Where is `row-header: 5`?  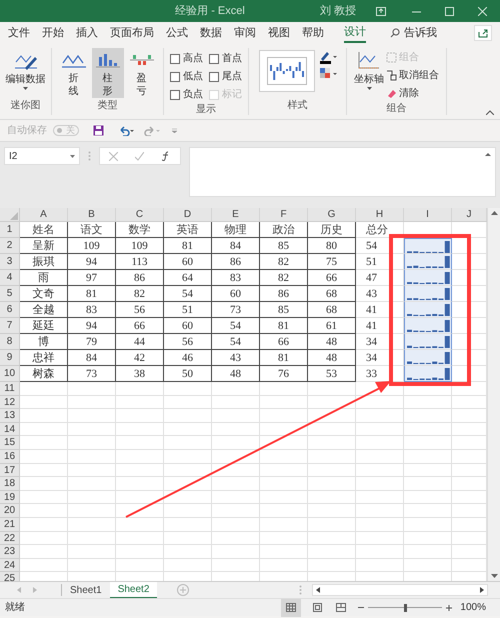 row-header: 5 is located at coordinates (10, 294).